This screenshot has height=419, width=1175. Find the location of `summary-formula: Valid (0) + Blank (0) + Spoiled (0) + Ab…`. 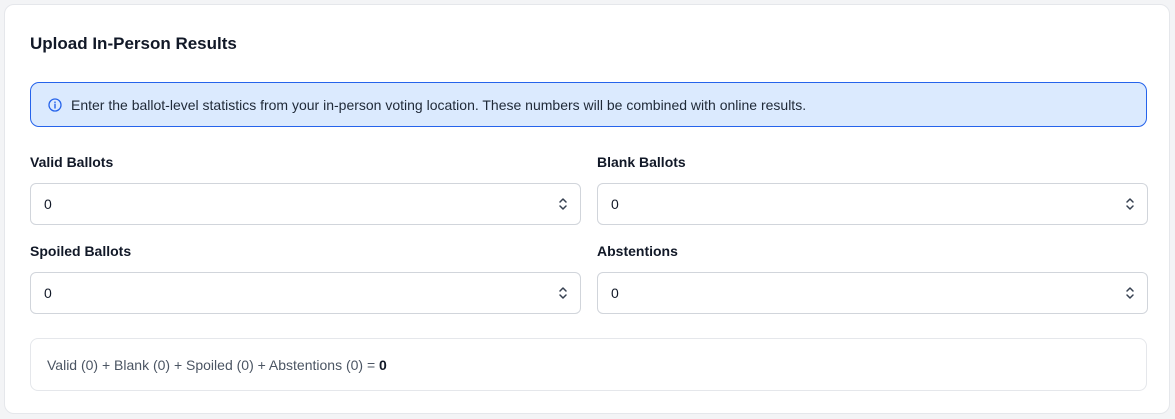

summary-formula: Valid (0) + Blank (0) + Spoiled (0) + Ab… is located at coordinates (213, 364).